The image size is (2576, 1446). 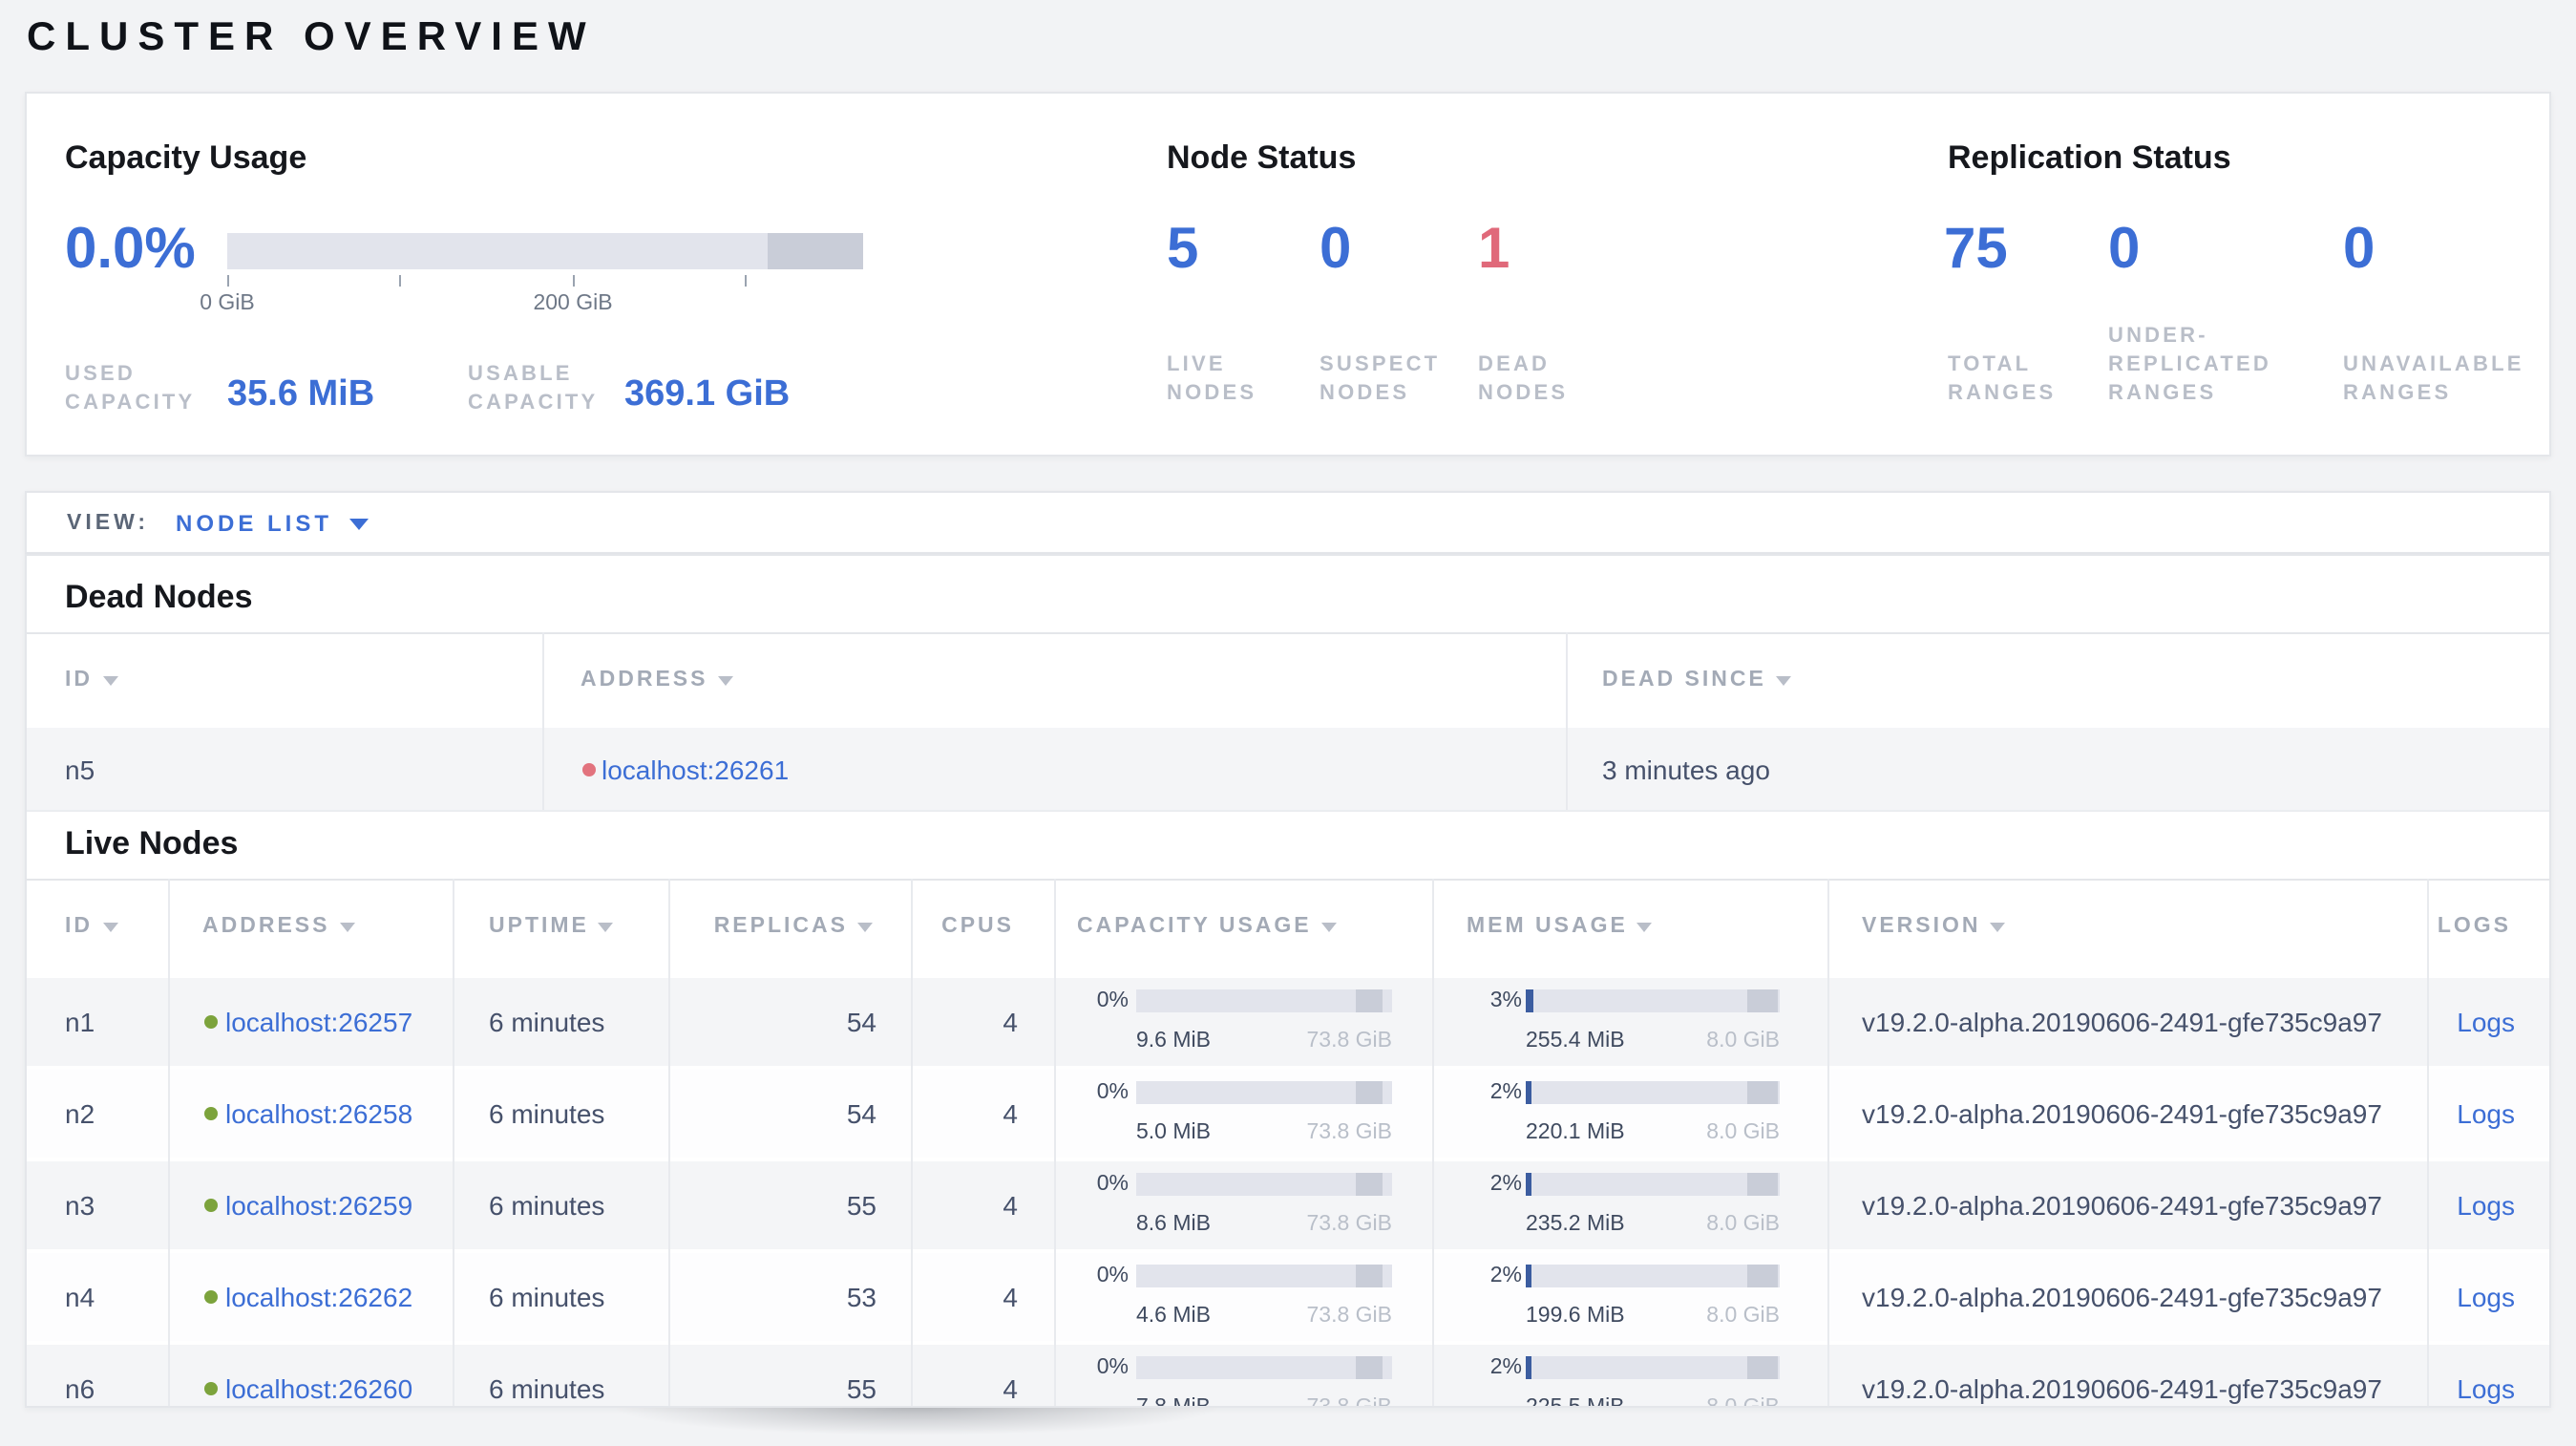 I want to click on axis-tick-label: 0 GiB, so click(x=227, y=303).